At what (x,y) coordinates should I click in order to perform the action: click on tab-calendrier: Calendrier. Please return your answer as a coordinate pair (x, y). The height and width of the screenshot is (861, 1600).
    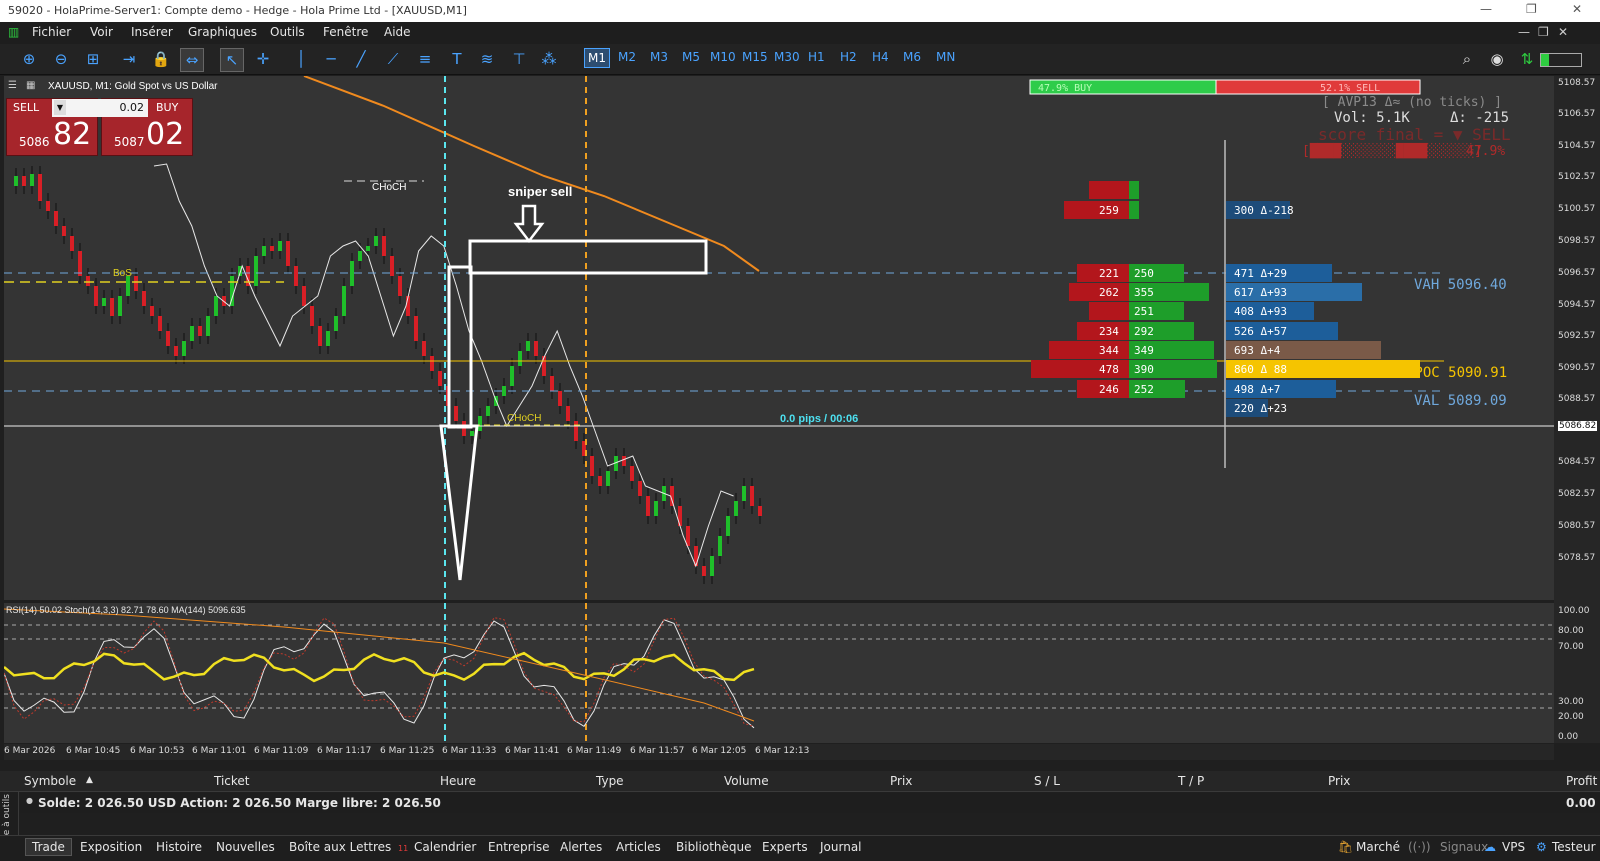
    Looking at the image, I should click on (445, 847).